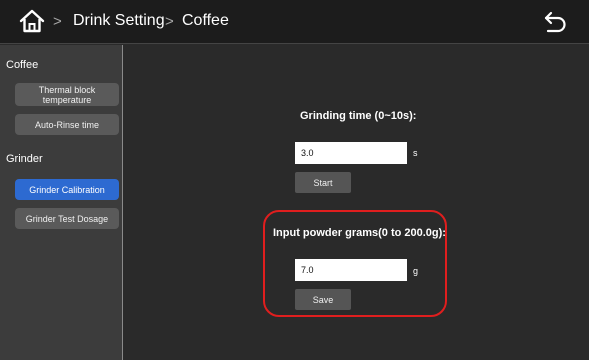  Describe the element at coordinates (67, 124) in the screenshot. I see `sidebar-item-auto-rinse-time: Auto-Rinse time` at that location.